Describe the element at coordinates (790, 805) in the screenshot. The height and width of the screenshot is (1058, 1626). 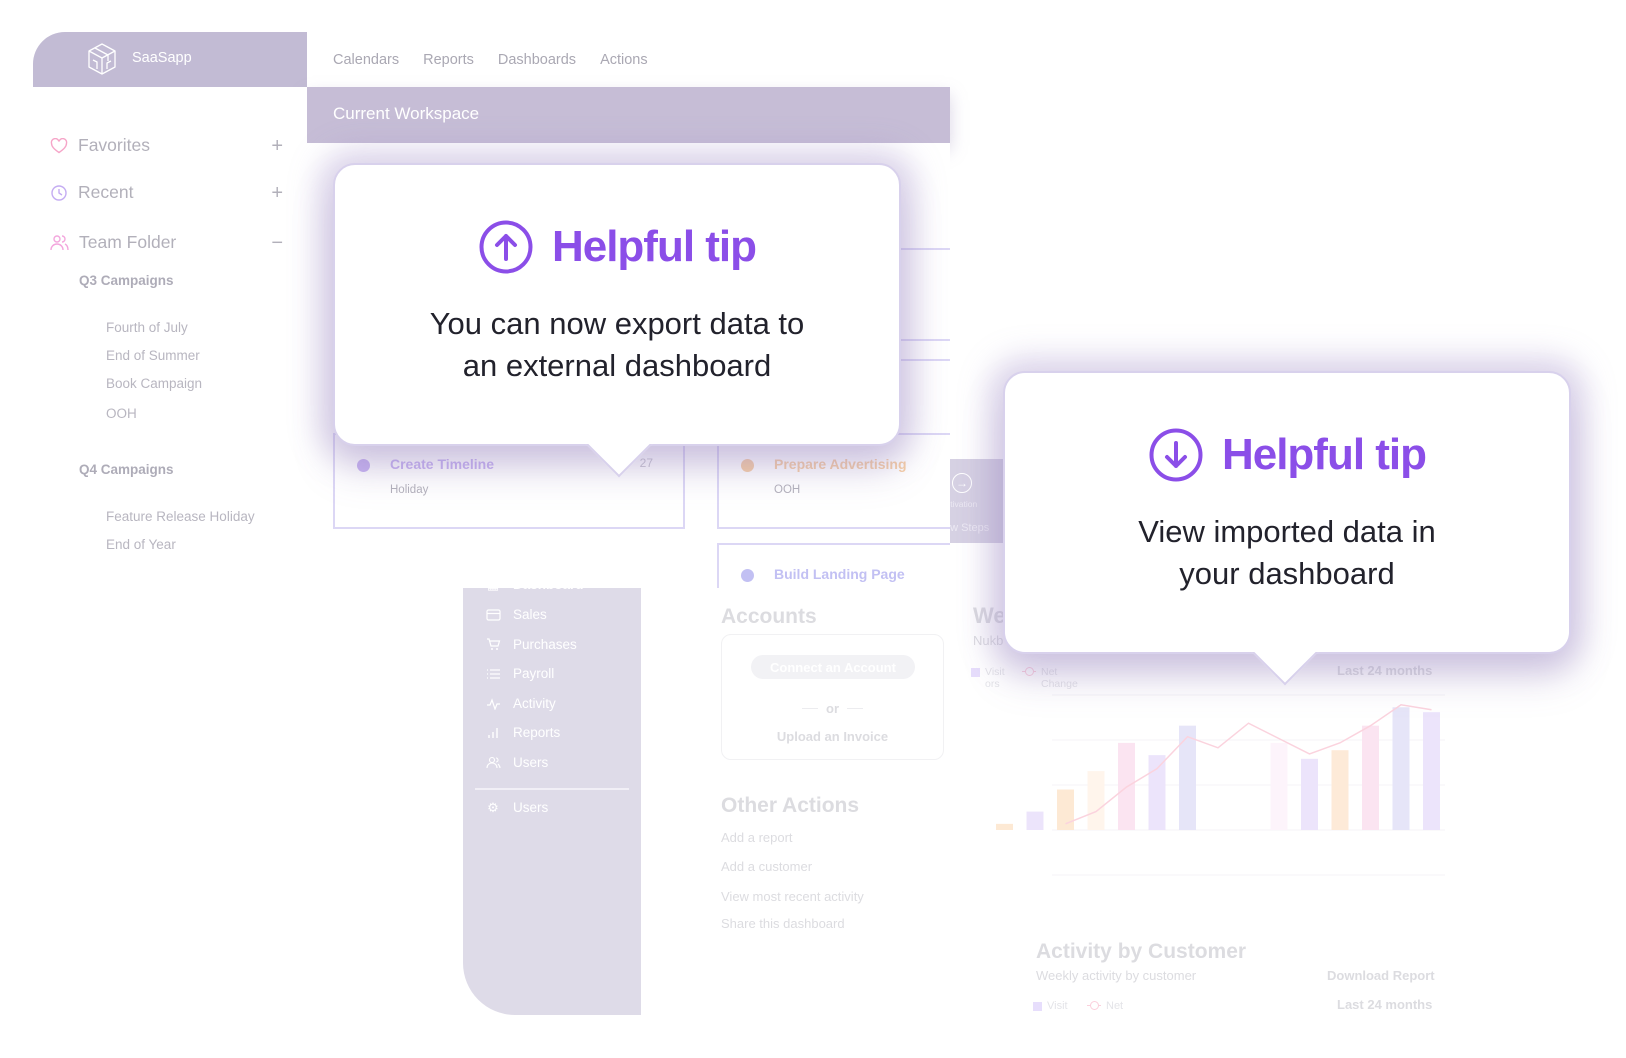
I see `other-actions-heading: Other Actions` at that location.